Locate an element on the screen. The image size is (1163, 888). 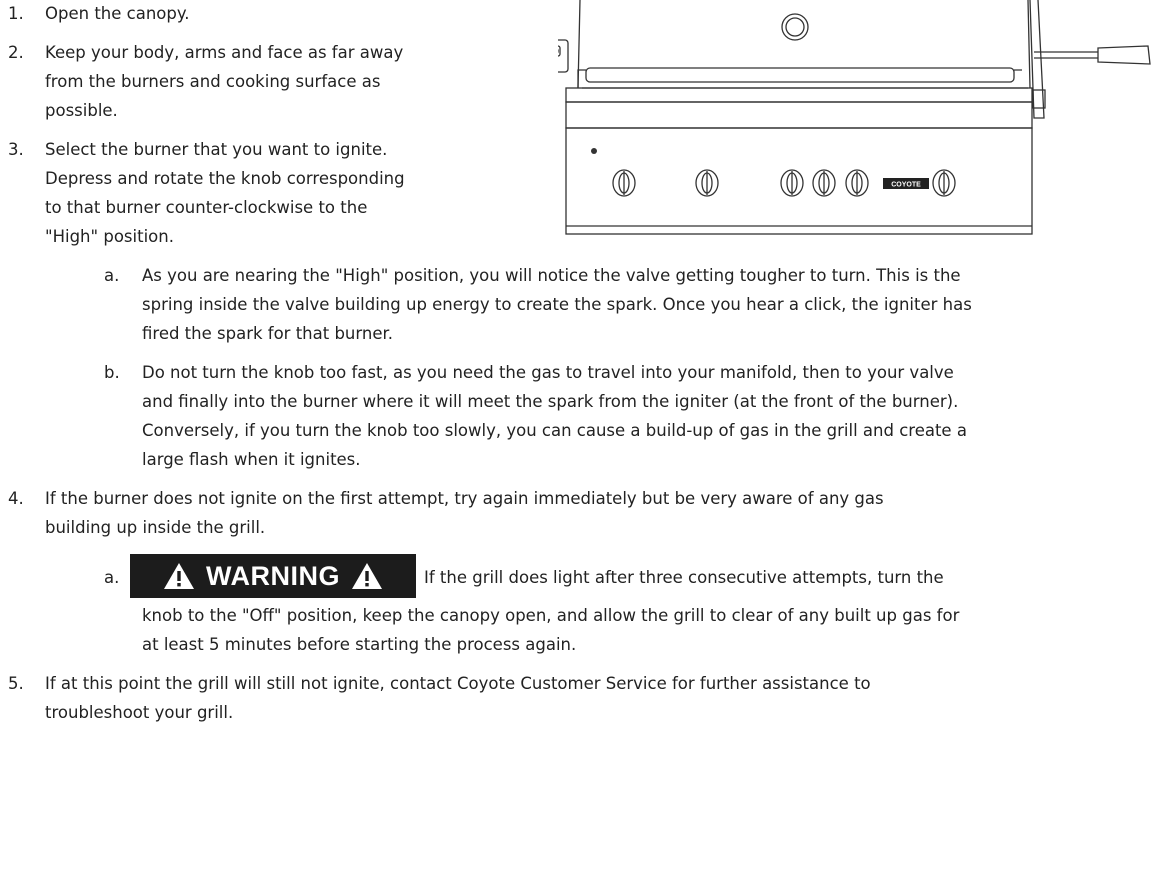
step-5-text-line-2: troubleshoot your grill. is located at coordinates (139, 712).